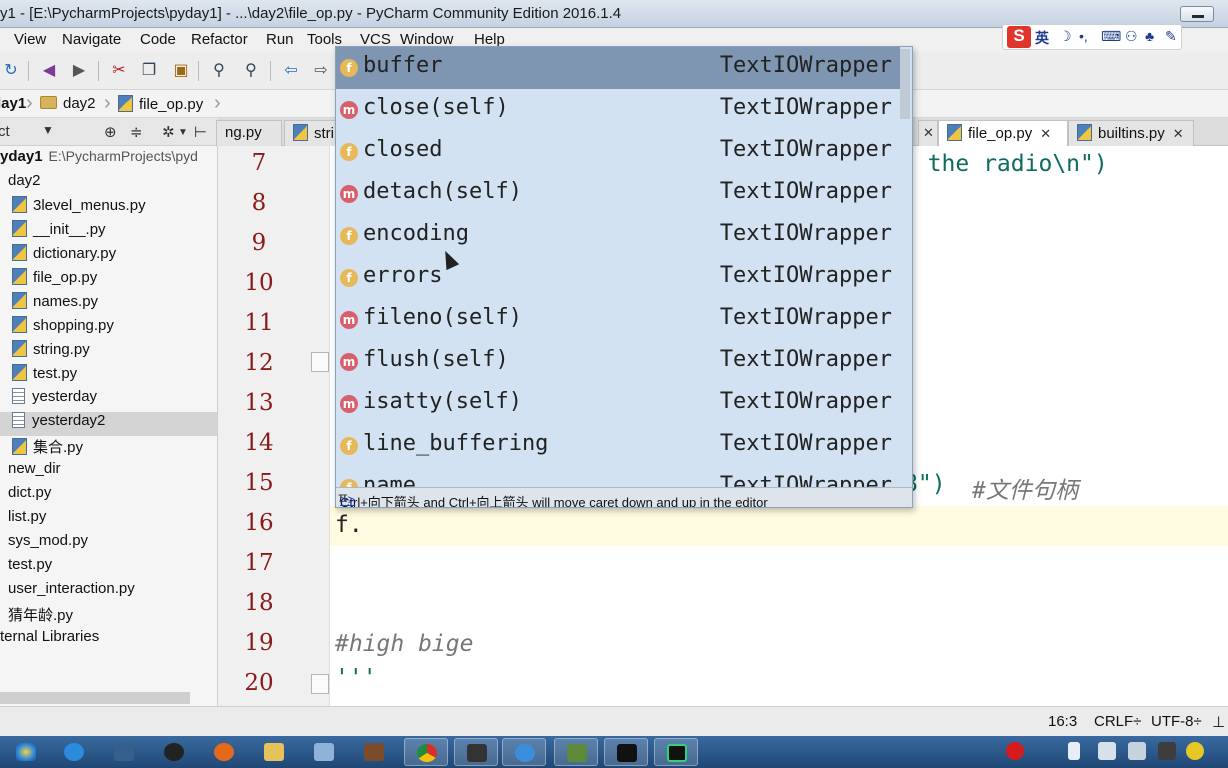 Image resolution: width=1228 pixels, height=768 pixels. What do you see at coordinates (69, 229) in the screenshot?
I see `tree-item-label: __init__.py` at bounding box center [69, 229].